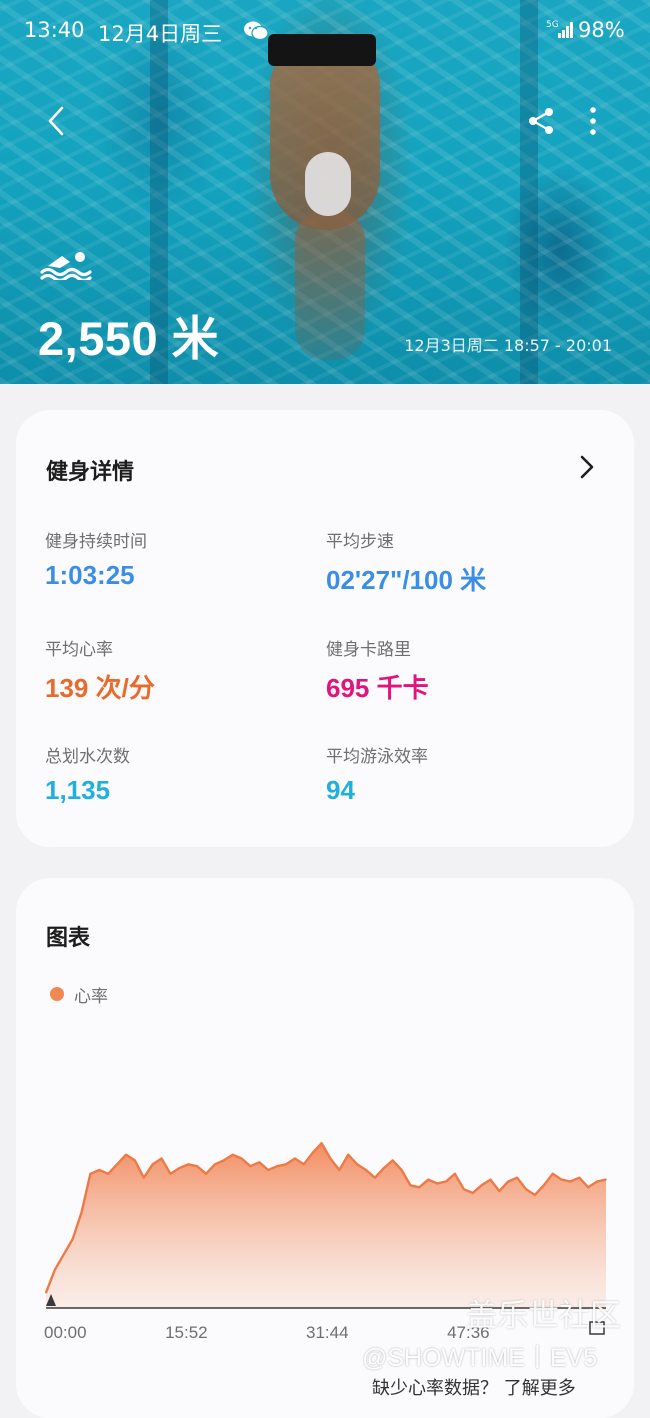 This screenshot has height=1418, width=650. I want to click on x-tick-label: 00:00, so click(65, 1332).